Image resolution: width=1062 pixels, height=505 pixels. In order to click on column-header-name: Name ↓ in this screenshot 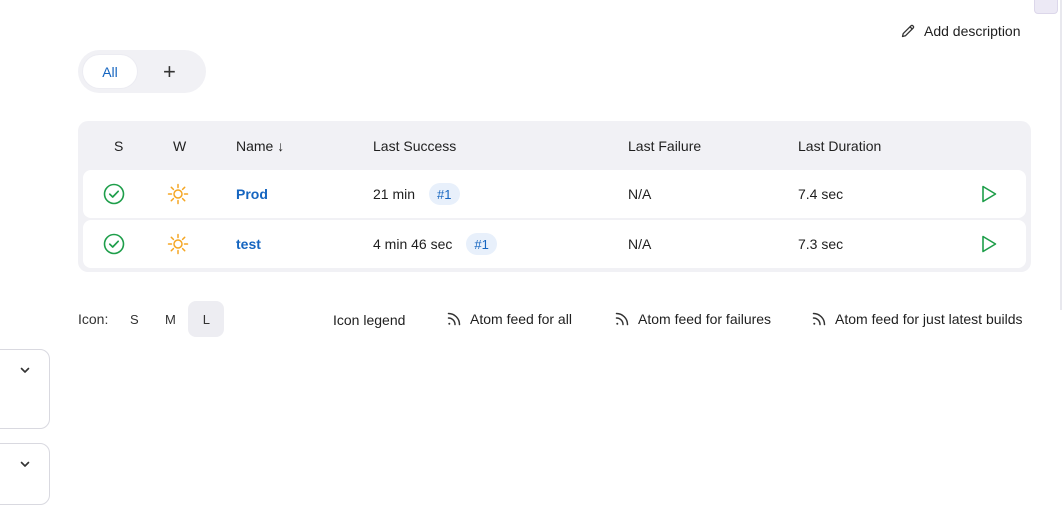, I will do `click(260, 146)`.